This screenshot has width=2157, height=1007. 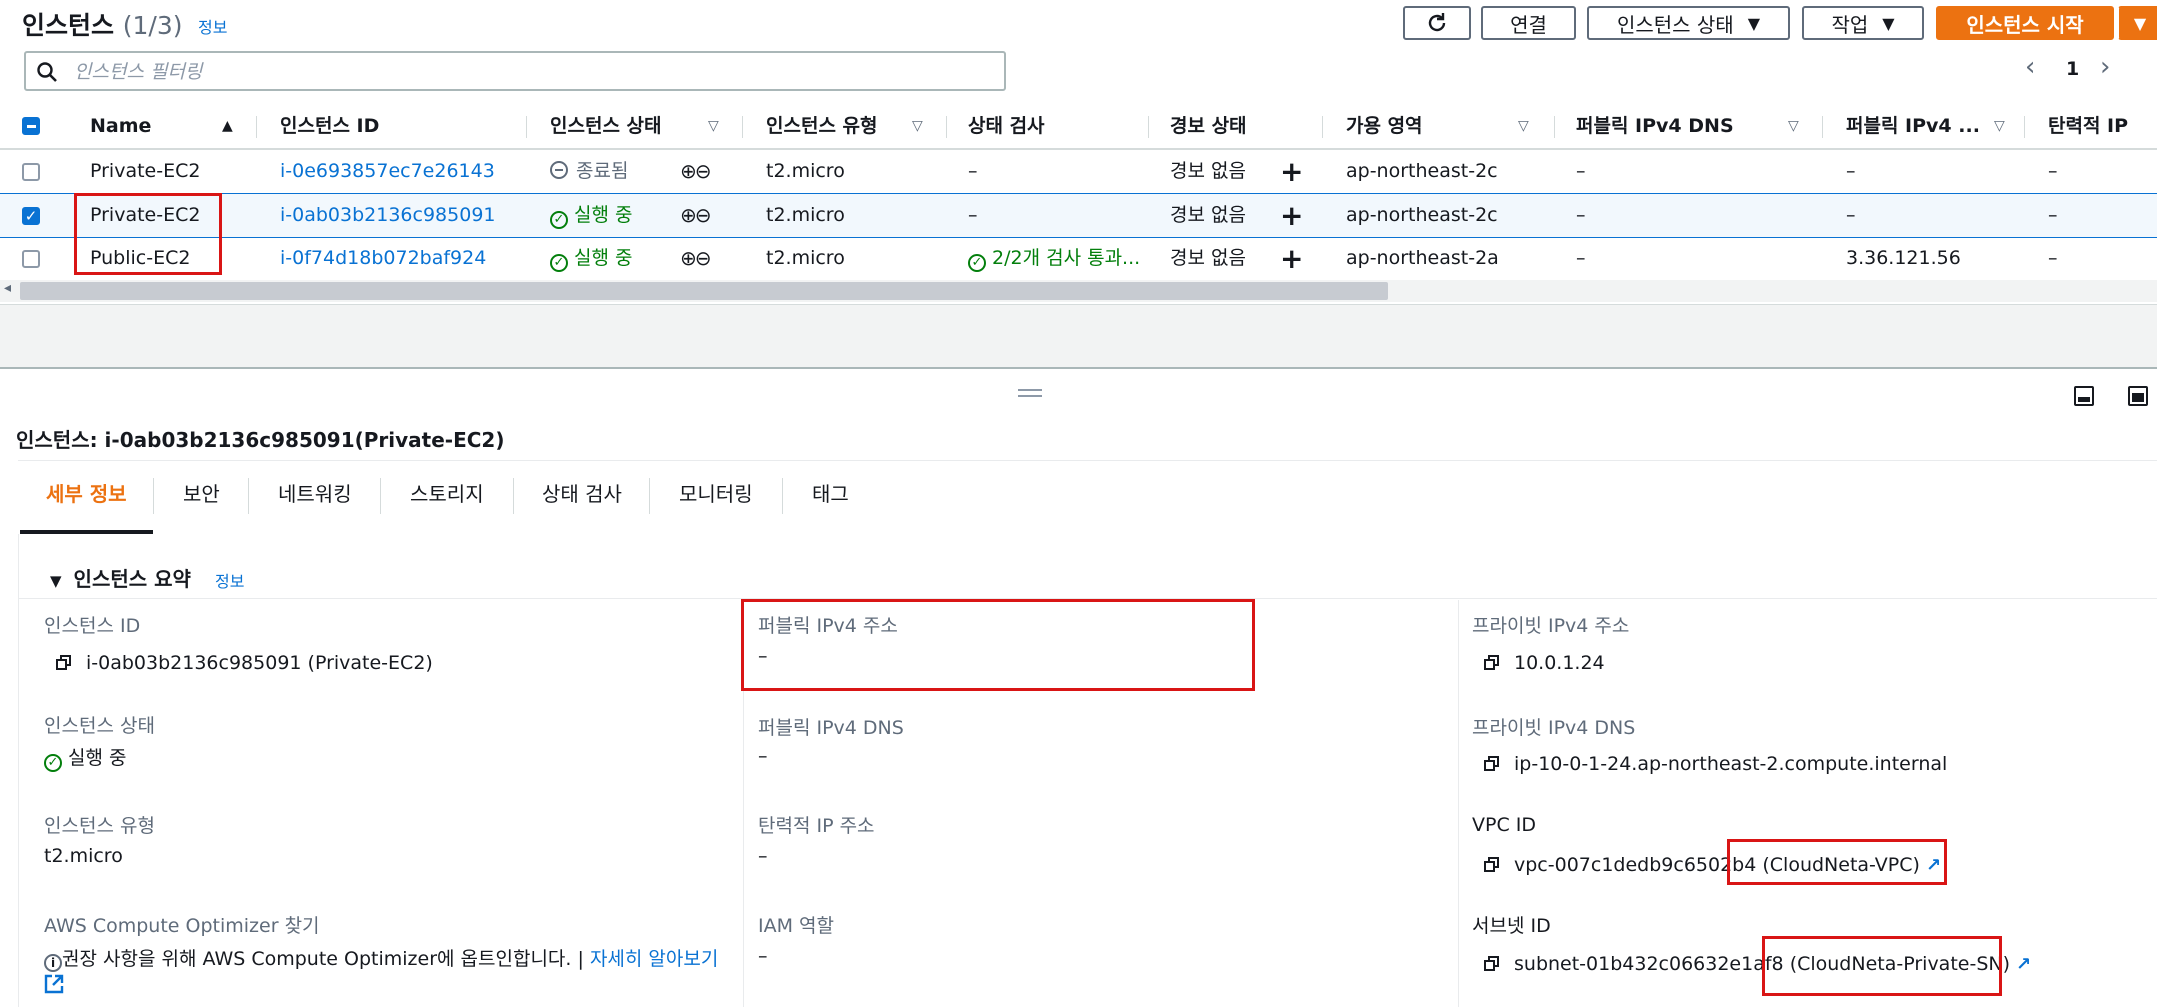 What do you see at coordinates (2053, 171) in the screenshot?
I see `row-eip: –` at bounding box center [2053, 171].